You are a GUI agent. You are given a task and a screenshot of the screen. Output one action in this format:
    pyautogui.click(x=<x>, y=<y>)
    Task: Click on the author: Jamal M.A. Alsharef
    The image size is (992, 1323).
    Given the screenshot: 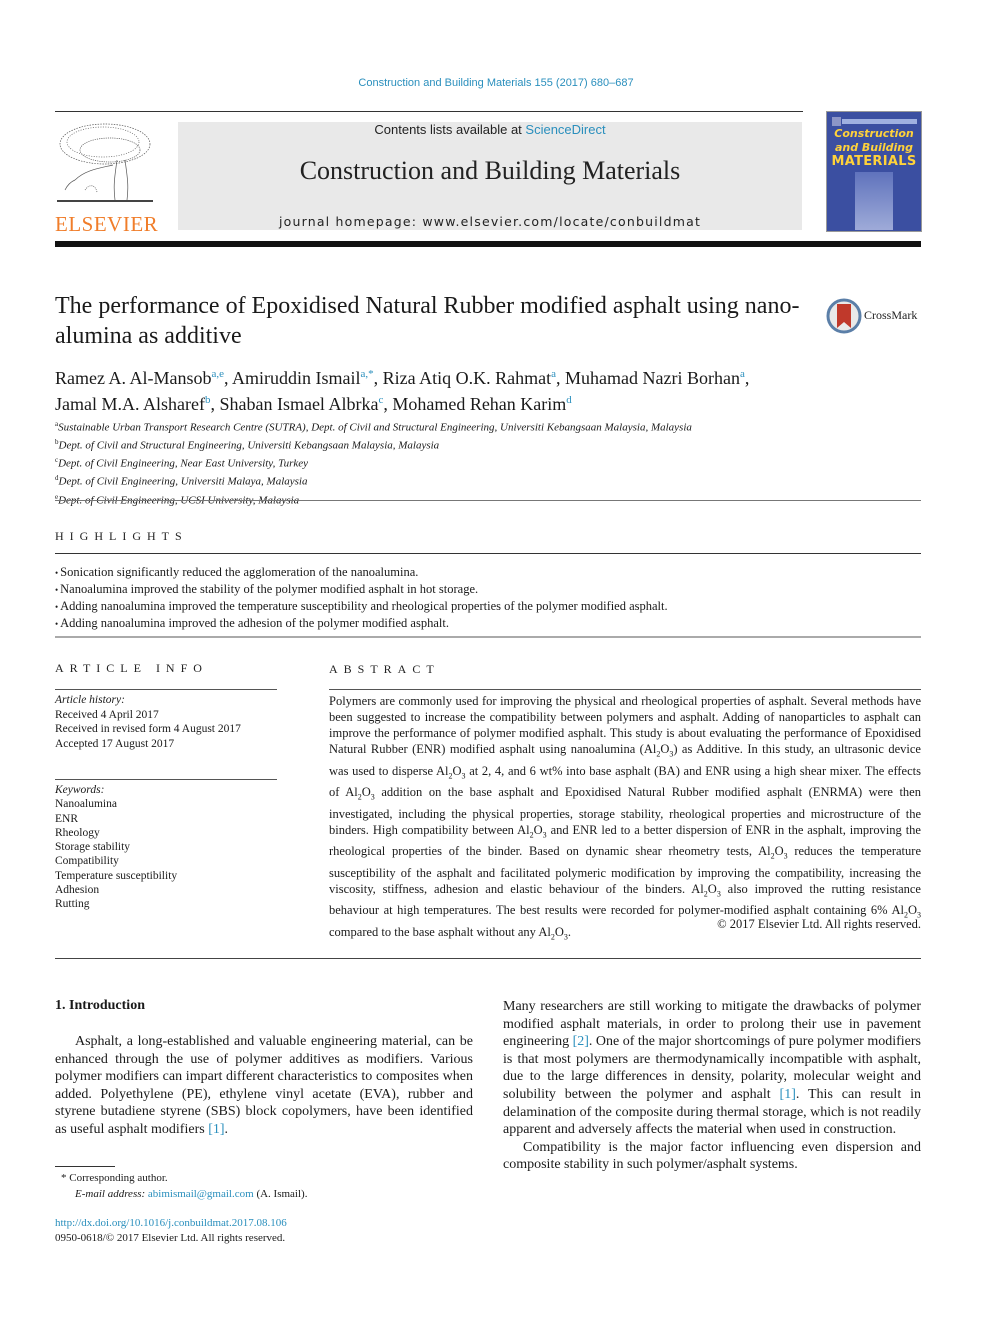 What is the action you would take?
    pyautogui.click(x=130, y=404)
    